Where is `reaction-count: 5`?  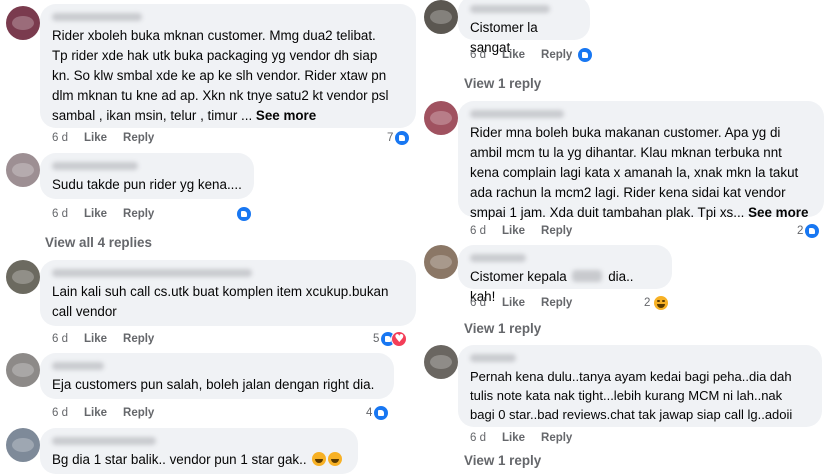
reaction-count: 5 is located at coordinates (376, 339).